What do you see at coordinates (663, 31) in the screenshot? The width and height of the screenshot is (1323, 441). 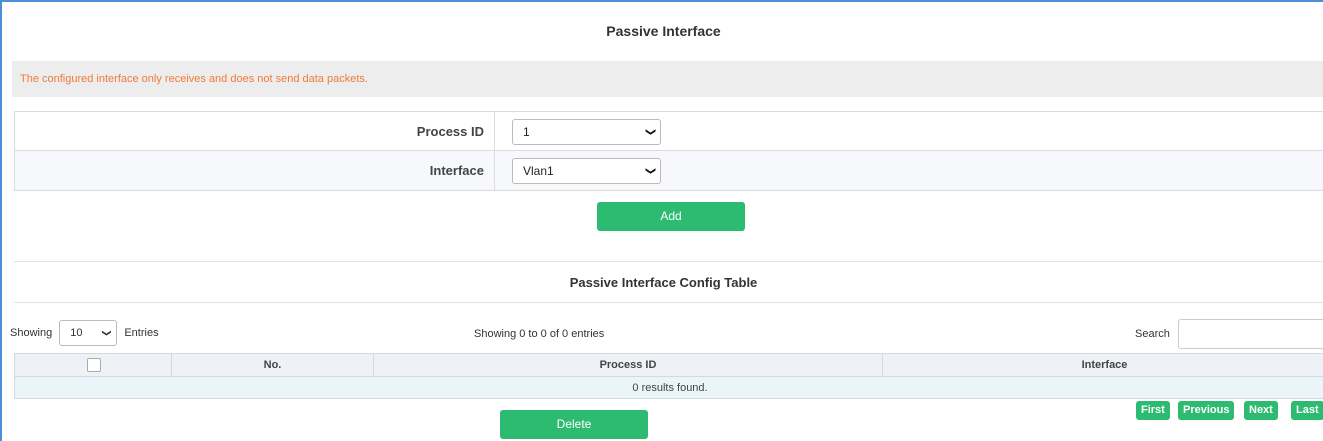 I see `page-title: Passive Interface` at bounding box center [663, 31].